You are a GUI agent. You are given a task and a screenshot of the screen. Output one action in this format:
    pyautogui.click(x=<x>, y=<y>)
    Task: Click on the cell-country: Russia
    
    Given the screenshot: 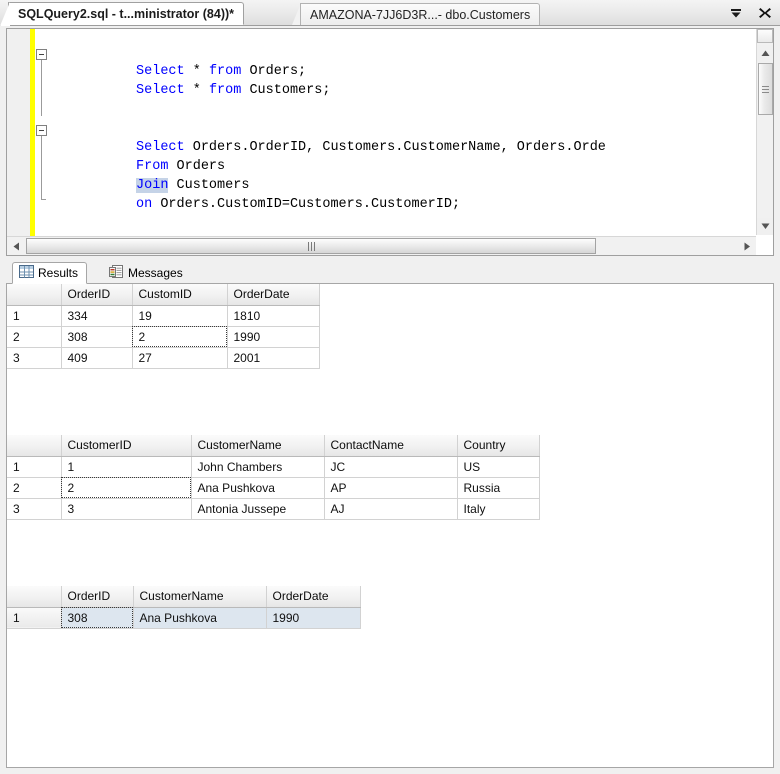 What is the action you would take?
    pyautogui.click(x=498, y=488)
    